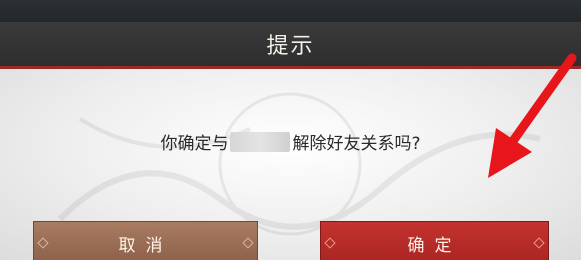  What do you see at coordinates (260, 141) in the screenshot?
I see `redacted-player-name` at bounding box center [260, 141].